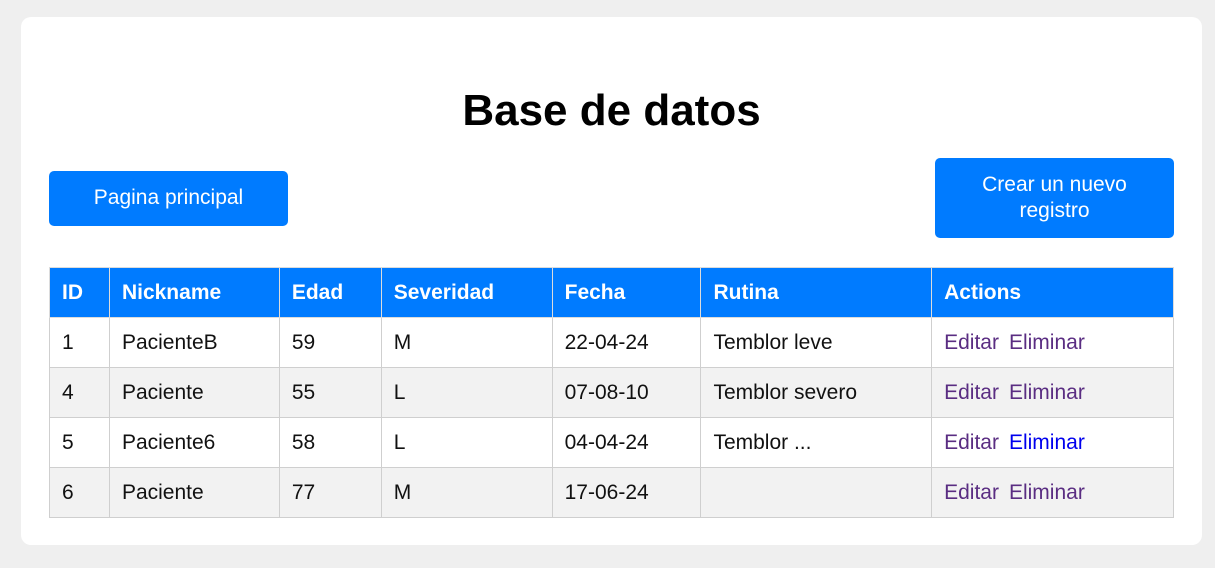  Describe the element at coordinates (626, 442) in the screenshot. I see `cell-fecha: 04-04-24` at that location.